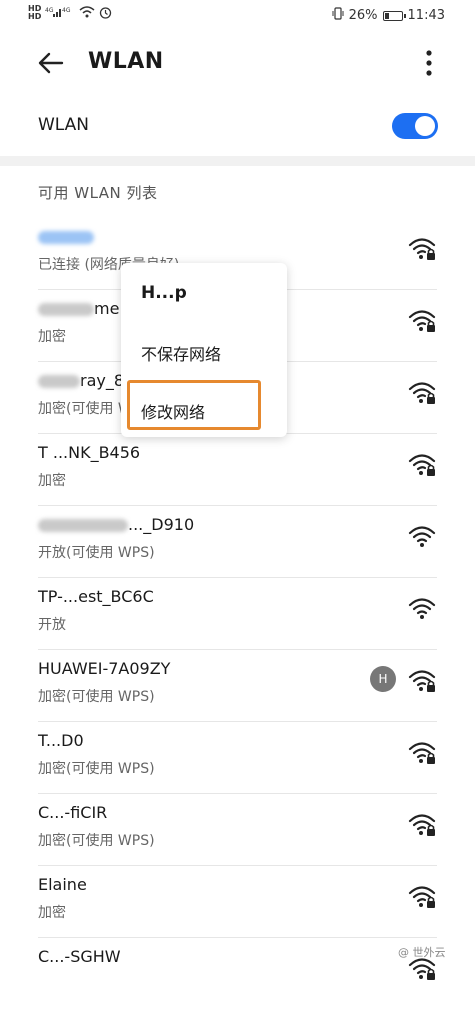  What do you see at coordinates (51, 63) in the screenshot?
I see `back-arrow-icon` at bounding box center [51, 63].